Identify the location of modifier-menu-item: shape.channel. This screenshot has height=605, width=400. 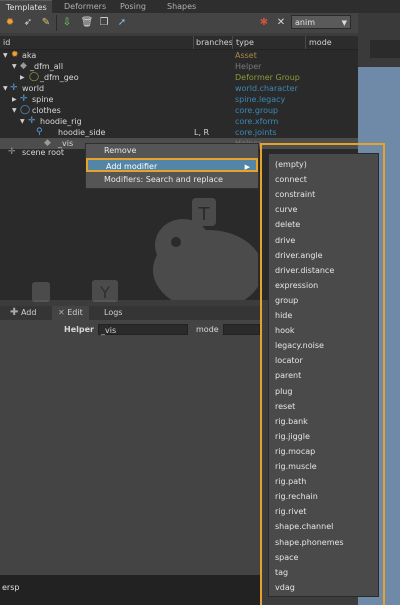
(304, 526).